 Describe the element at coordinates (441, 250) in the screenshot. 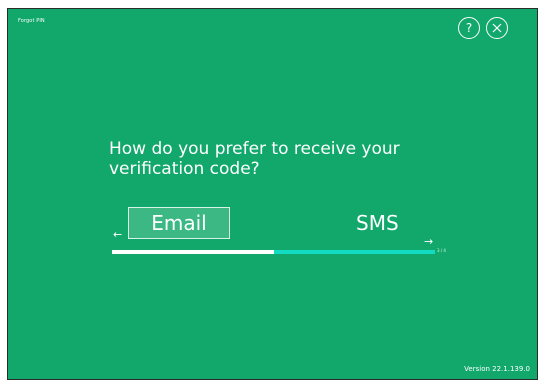

I see `step-counter: 3 / 4` at that location.